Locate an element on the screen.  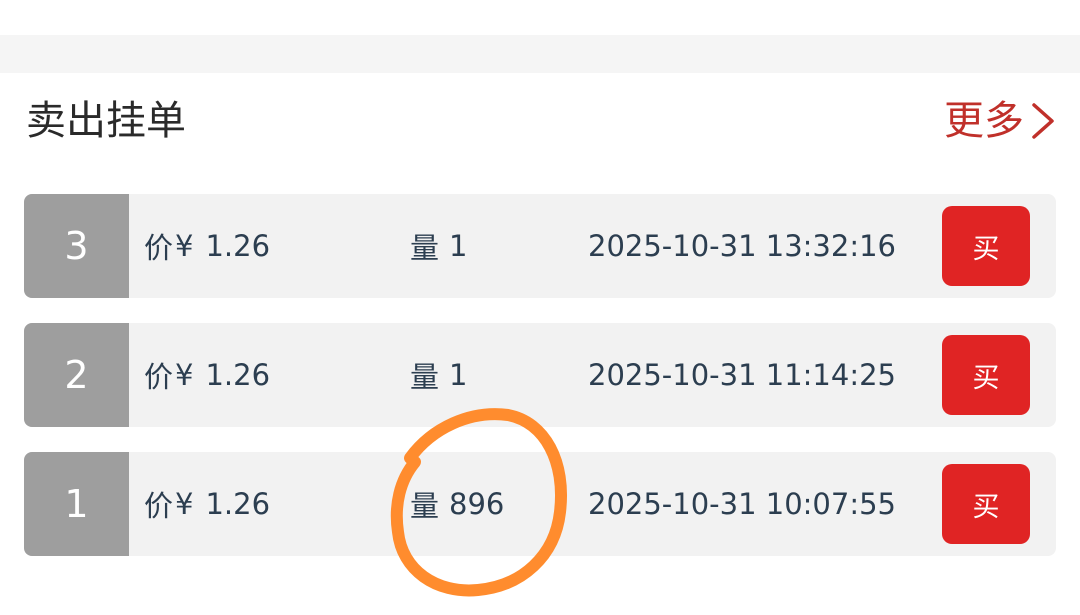
order-rank: 1 is located at coordinates (76, 504).